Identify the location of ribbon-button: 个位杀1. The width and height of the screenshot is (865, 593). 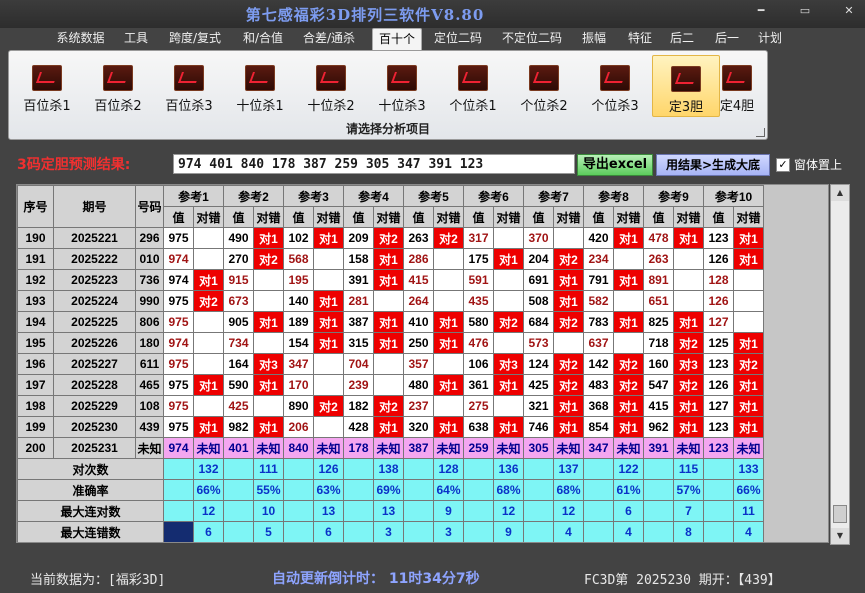
(473, 85).